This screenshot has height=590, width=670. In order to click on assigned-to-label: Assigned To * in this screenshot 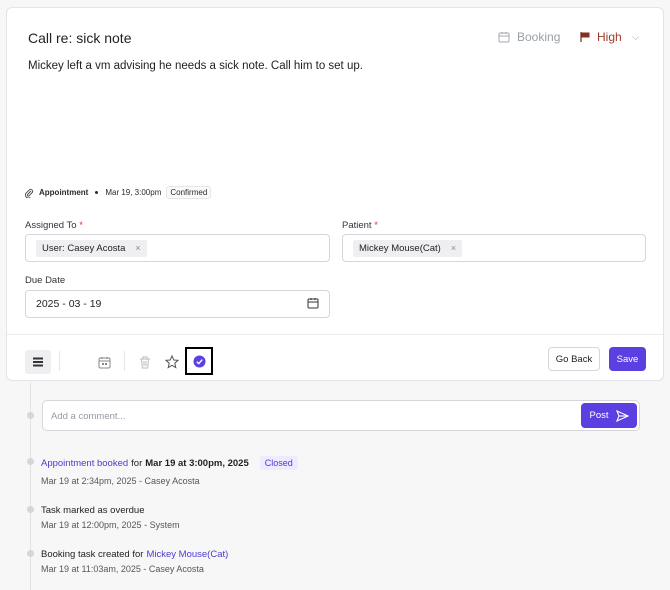, I will do `click(54, 225)`.